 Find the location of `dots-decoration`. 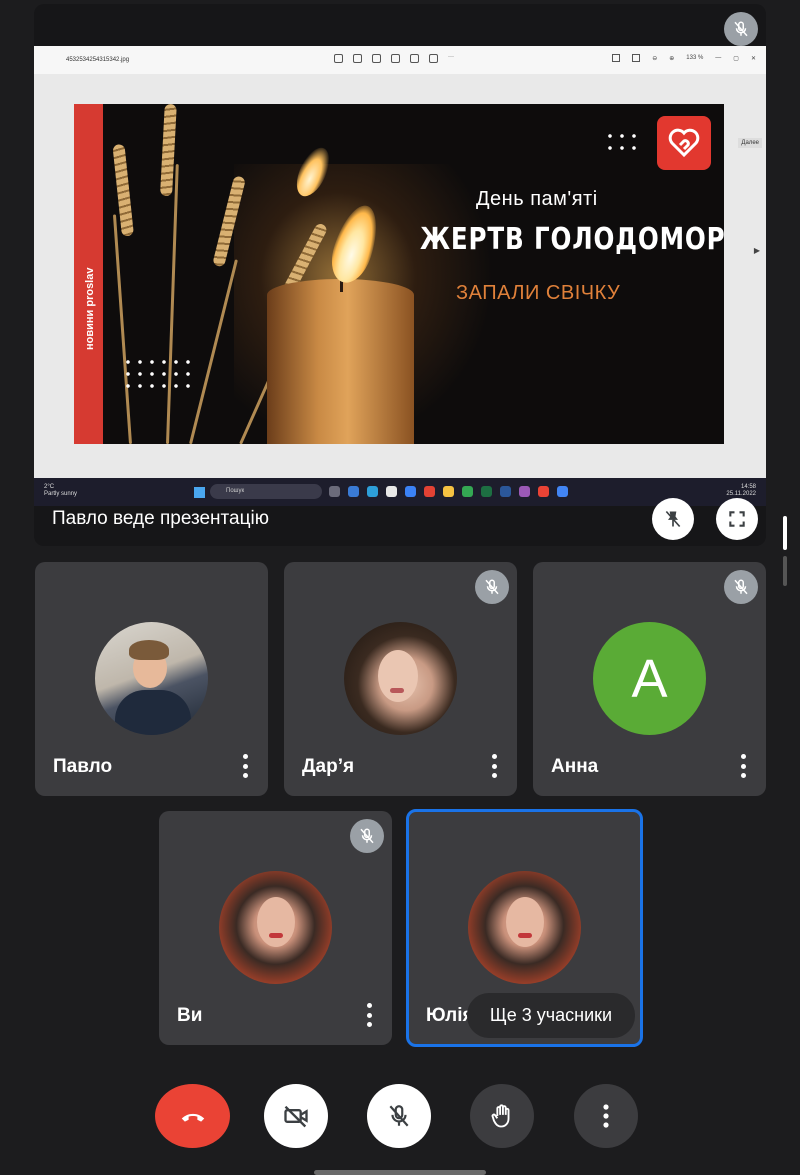

dots-decoration is located at coordinates (158, 376).